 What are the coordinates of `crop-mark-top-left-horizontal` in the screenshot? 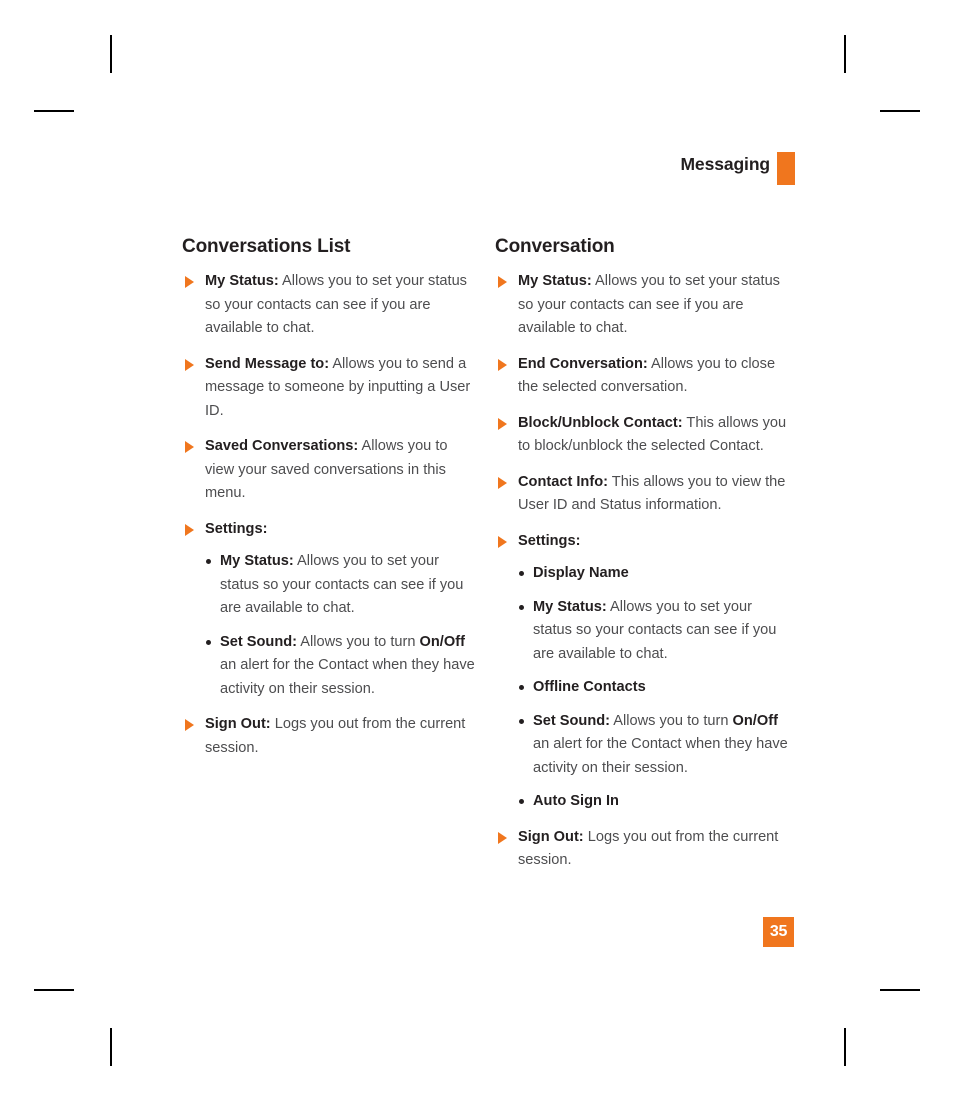 It's located at (54, 111).